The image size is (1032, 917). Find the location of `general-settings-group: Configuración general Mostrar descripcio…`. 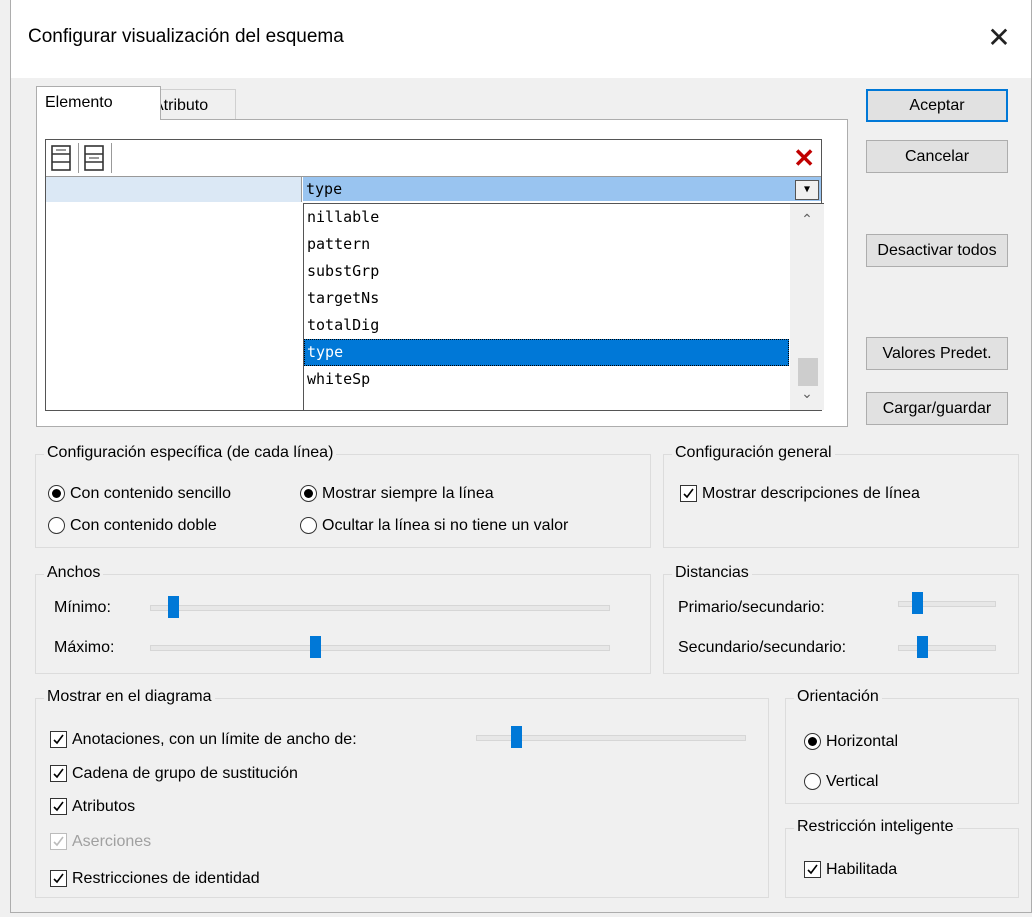

general-settings-group: Configuración general Mostrar descripcio… is located at coordinates (841, 496).